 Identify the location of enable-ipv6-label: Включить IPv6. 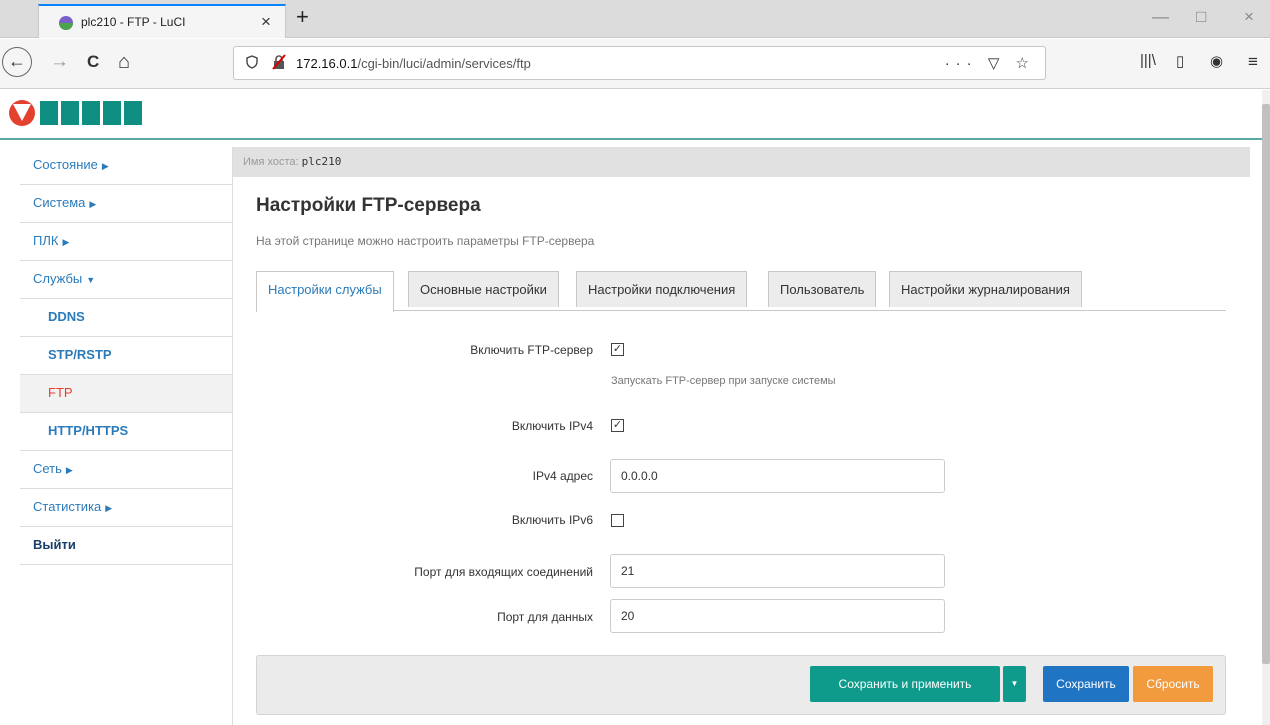
(552, 520).